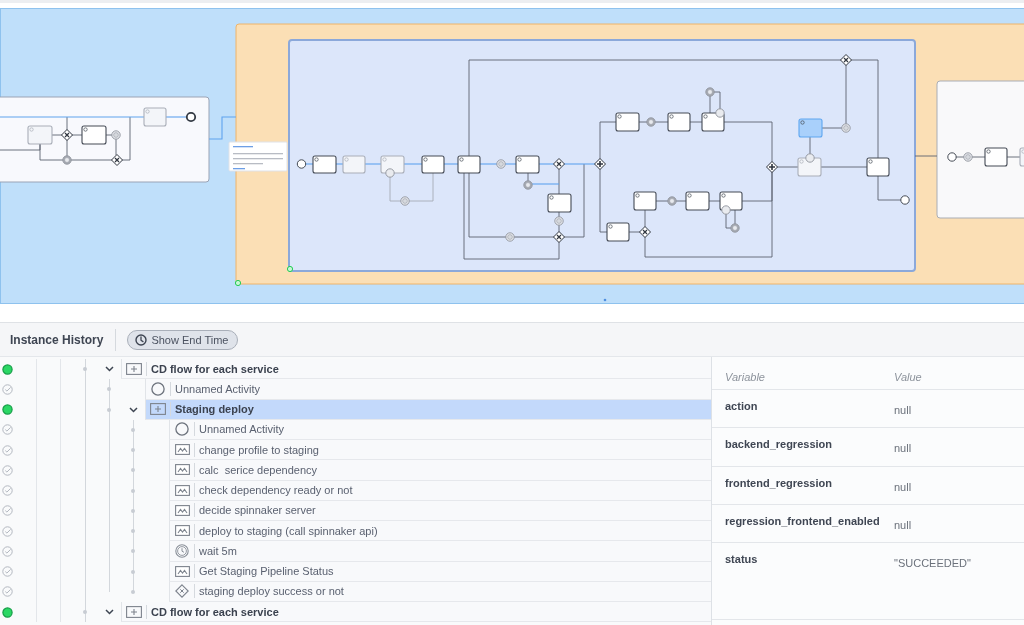 Image resolution: width=1024 pixels, height=625 pixels. Describe the element at coordinates (141, 339) in the screenshot. I see `clock-icon` at that location.